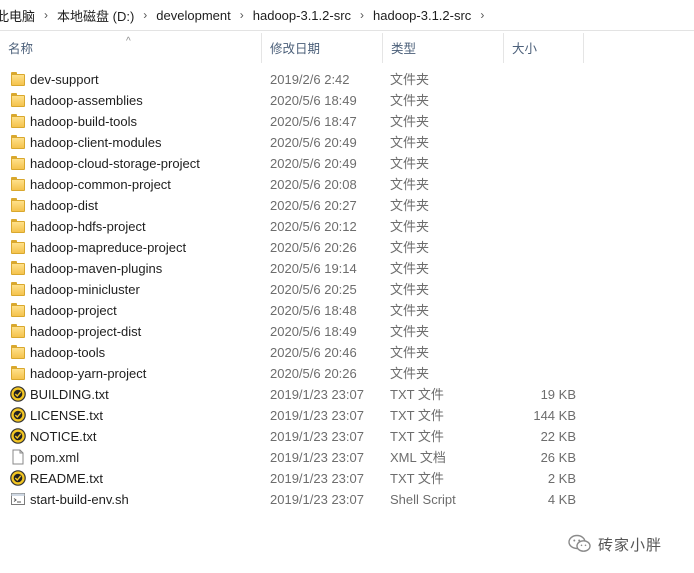 This screenshot has width=694, height=573. I want to click on list-item: hadoop-project 2020/5/6 18:48 文件夹, so click(300, 310).